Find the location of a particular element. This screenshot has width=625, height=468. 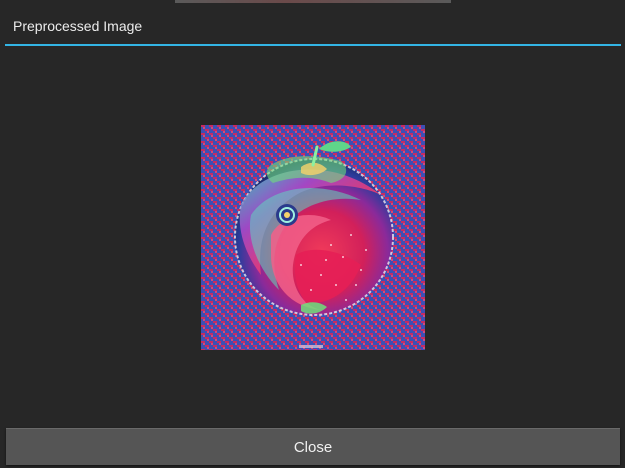

window-top-strip is located at coordinates (313, 1).